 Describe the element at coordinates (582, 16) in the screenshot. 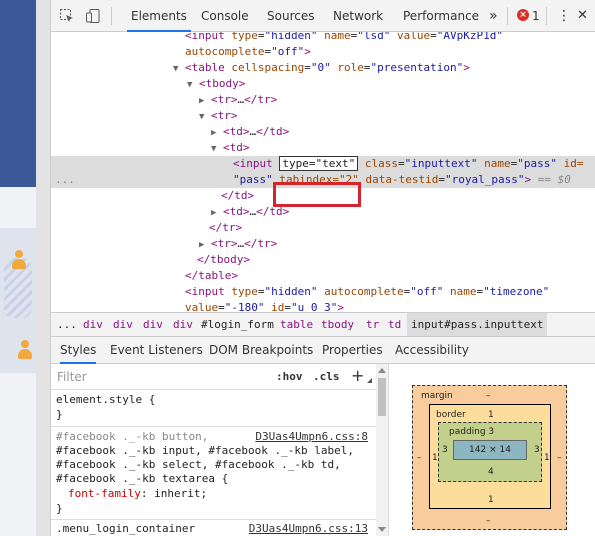

I see `close-devtools-button: ✕` at that location.